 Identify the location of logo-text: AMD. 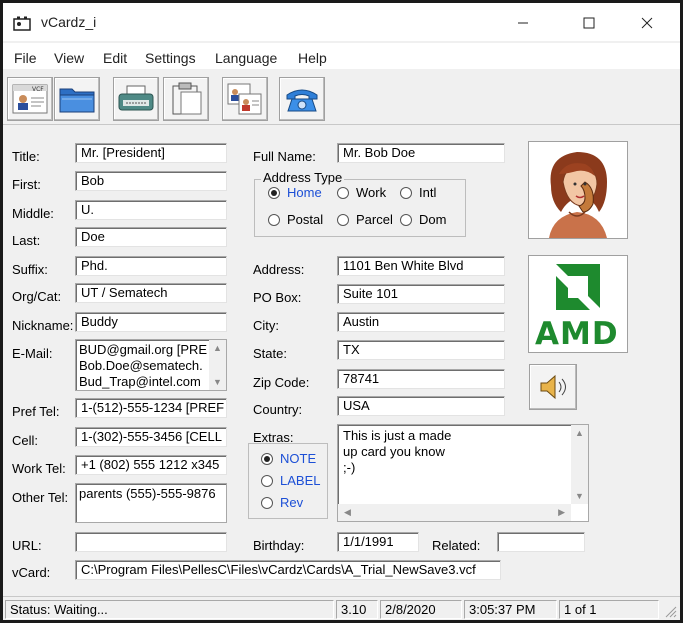
(577, 334).